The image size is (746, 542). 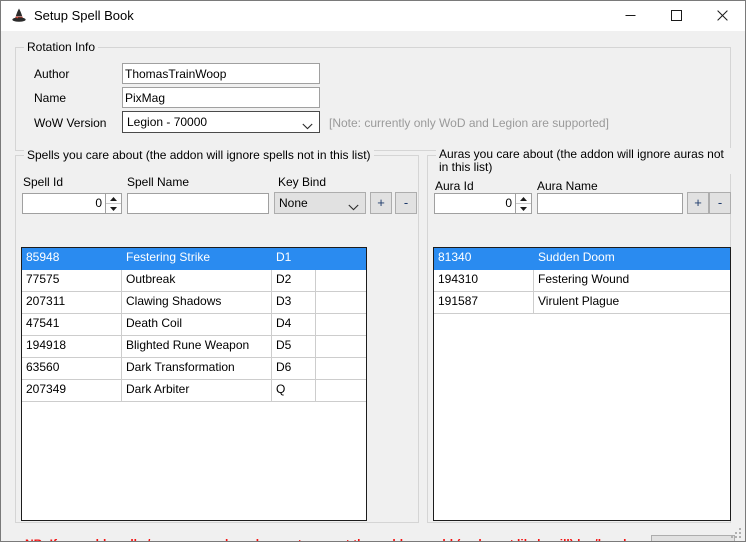 I want to click on add-spell-button: +, so click(x=381, y=203).